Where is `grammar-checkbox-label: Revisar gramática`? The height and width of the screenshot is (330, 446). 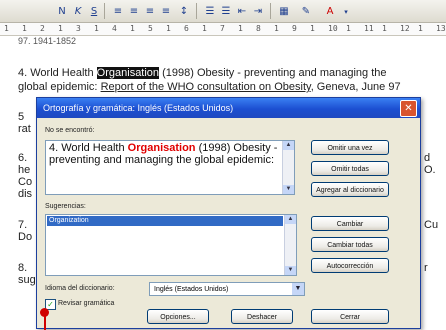
grammar-checkbox-label: Revisar gramática is located at coordinates (86, 303).